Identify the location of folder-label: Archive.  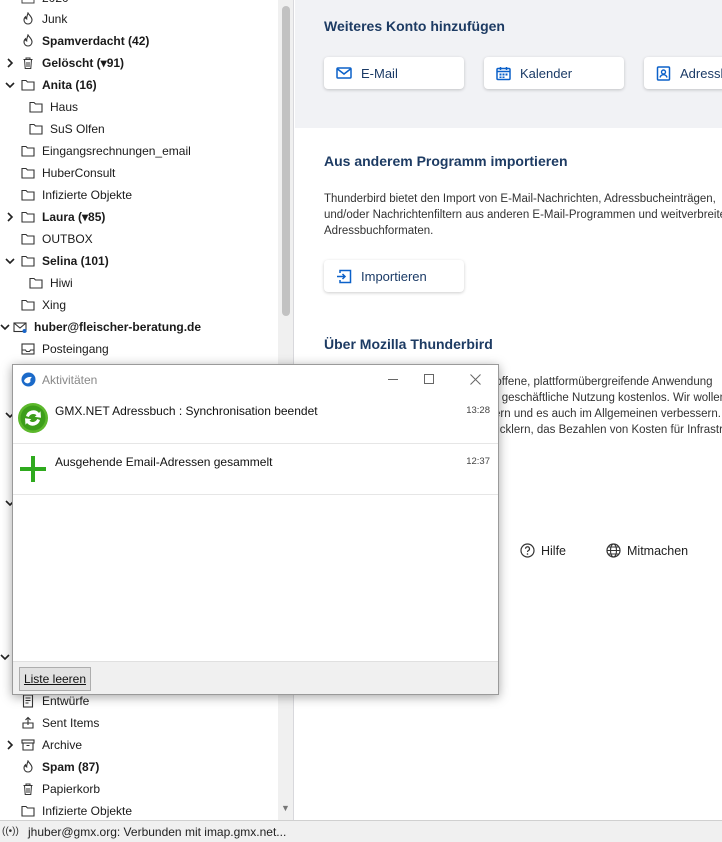
(62, 745).